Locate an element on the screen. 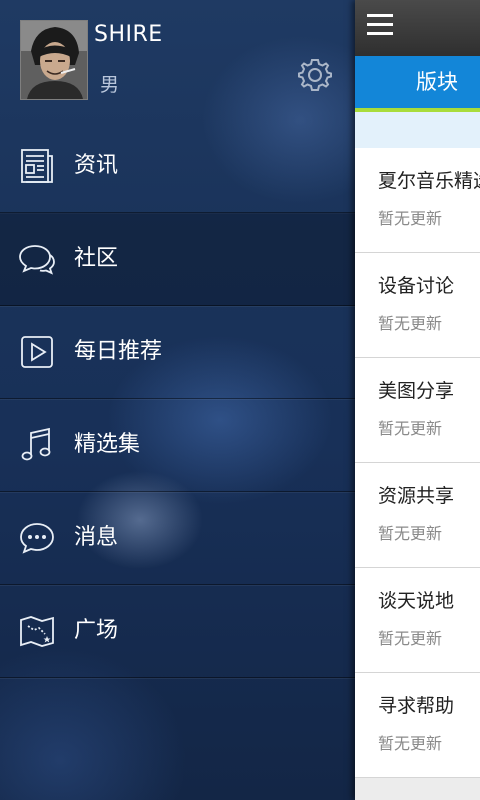 The height and width of the screenshot is (800, 480). avatar-image is located at coordinates (54, 60).